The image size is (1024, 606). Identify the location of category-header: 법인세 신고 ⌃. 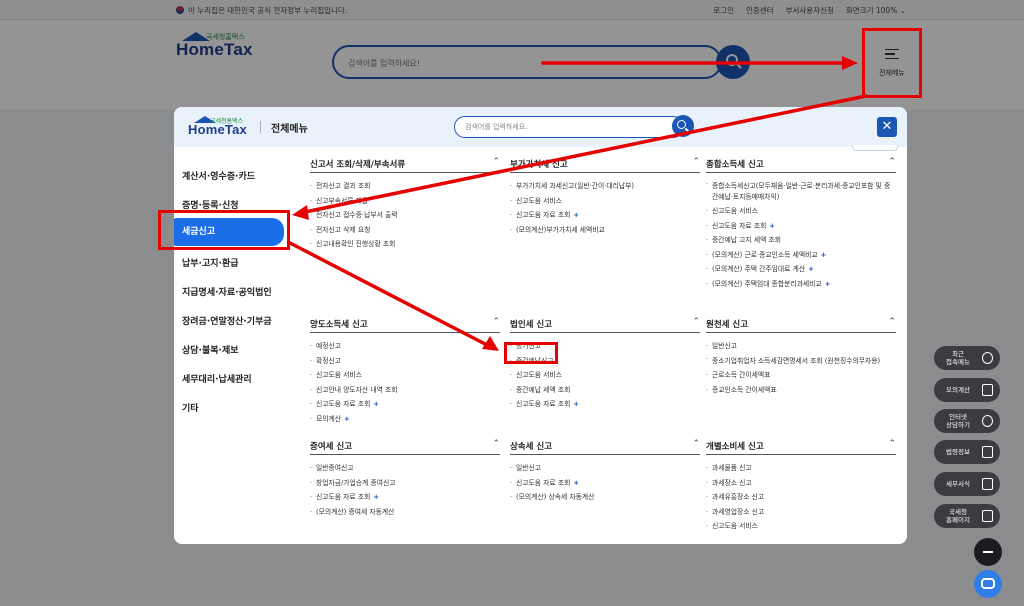
(605, 324).